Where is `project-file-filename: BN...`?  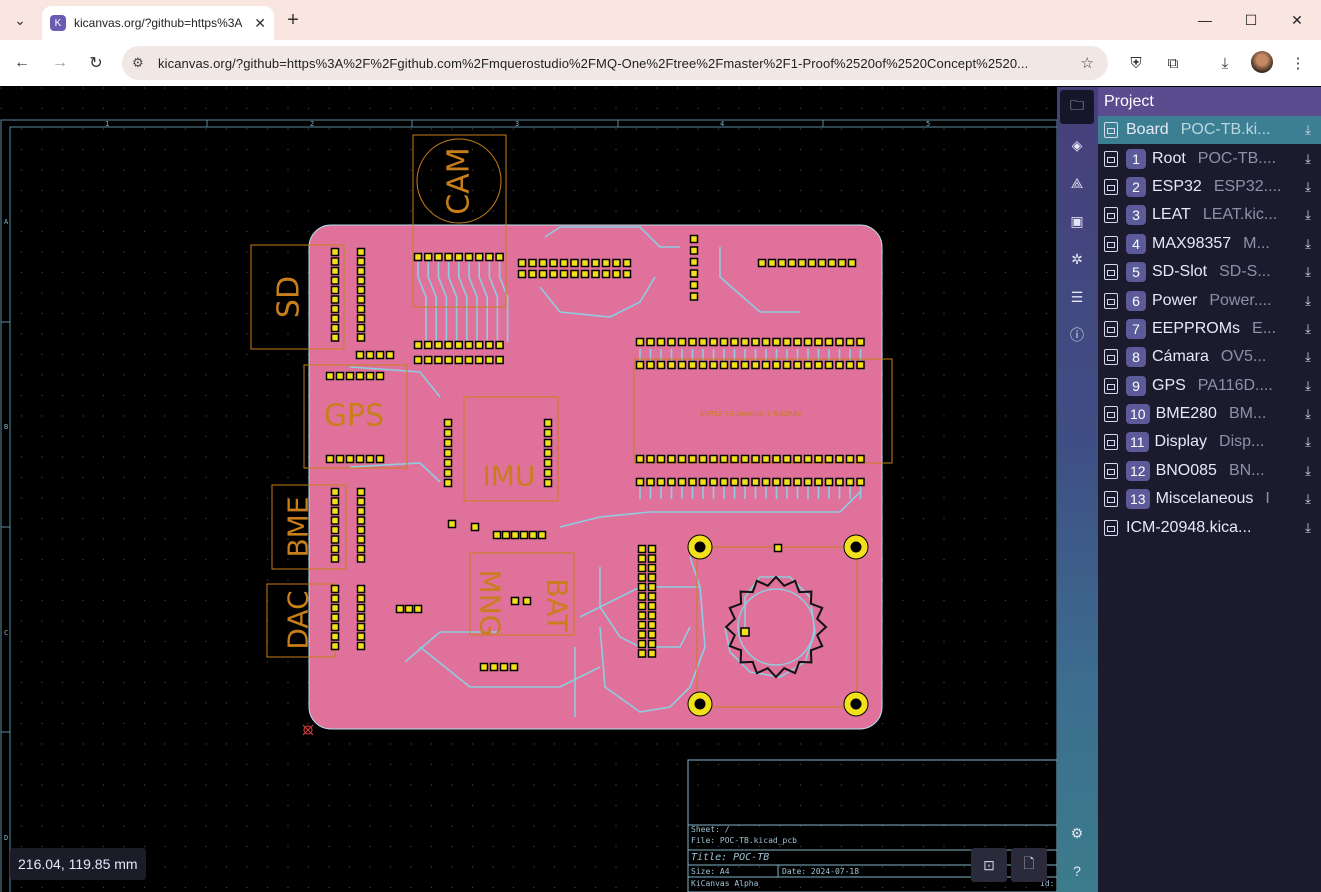
project-file-filename: BN... is located at coordinates (1246, 470).